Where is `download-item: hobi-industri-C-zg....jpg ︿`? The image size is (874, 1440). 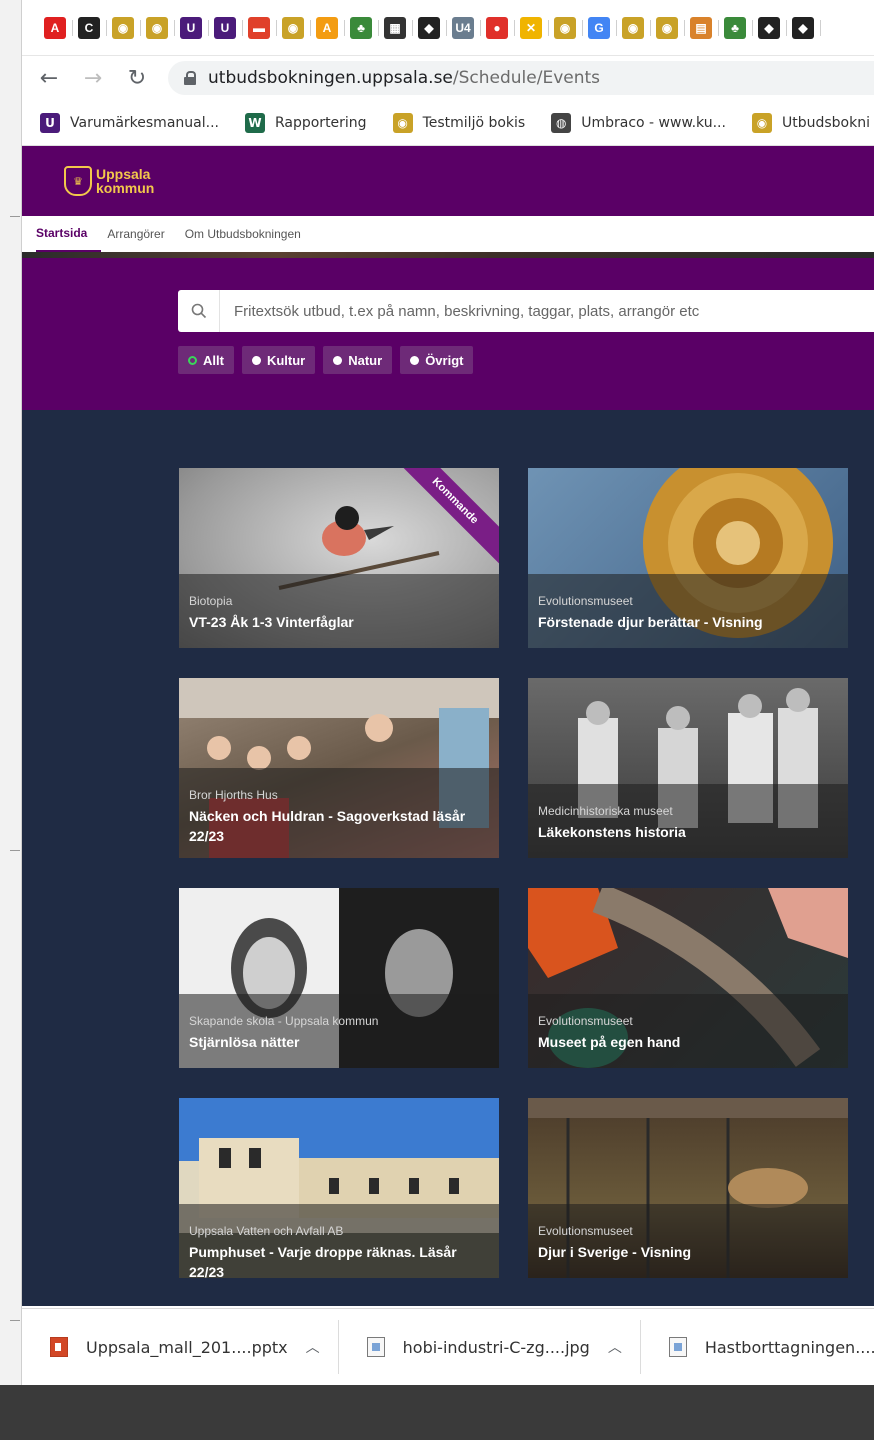 download-item: hobi-industri-C-zg....jpg ︿ is located at coordinates (490, 1347).